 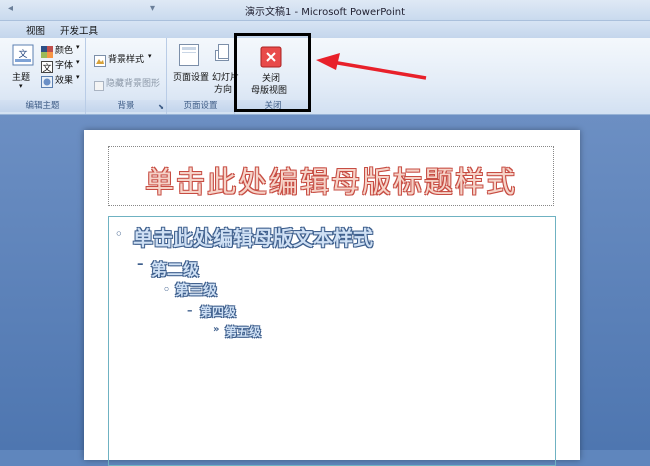 I want to click on background-styles-button: 背景样式, so click(x=126, y=58).